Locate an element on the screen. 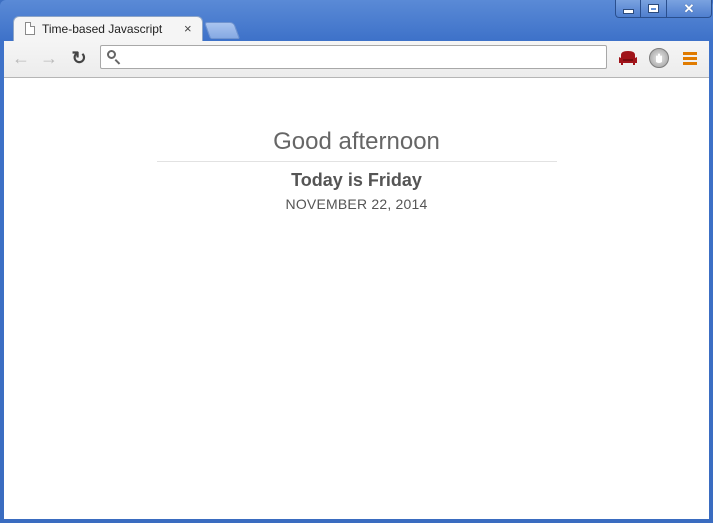 The image size is (713, 523). forward-arrow-icon: → is located at coordinates (49, 57).